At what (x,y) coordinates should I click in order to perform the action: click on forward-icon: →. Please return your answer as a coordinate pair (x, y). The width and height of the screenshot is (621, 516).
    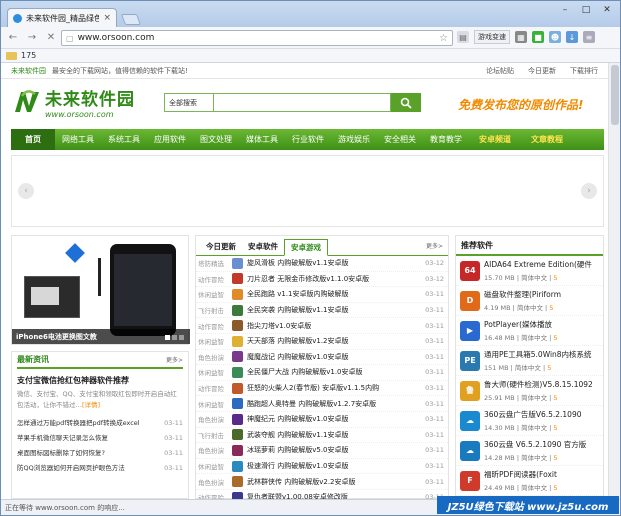
    Looking at the image, I should click on (32, 38).